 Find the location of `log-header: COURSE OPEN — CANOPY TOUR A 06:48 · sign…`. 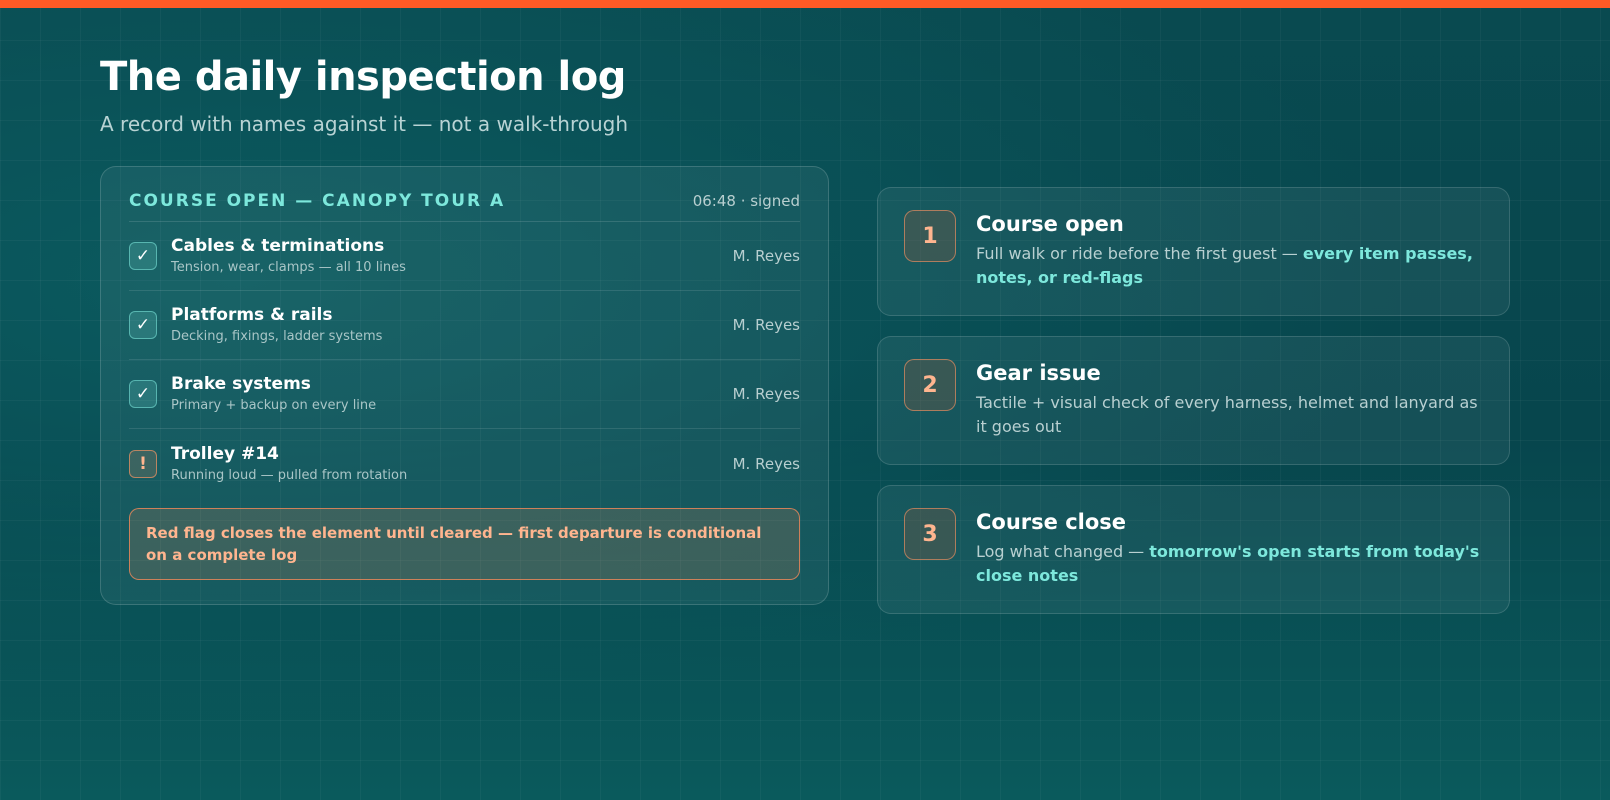

log-header: COURSE OPEN — CANOPY TOUR A 06:48 · sign… is located at coordinates (464, 201).